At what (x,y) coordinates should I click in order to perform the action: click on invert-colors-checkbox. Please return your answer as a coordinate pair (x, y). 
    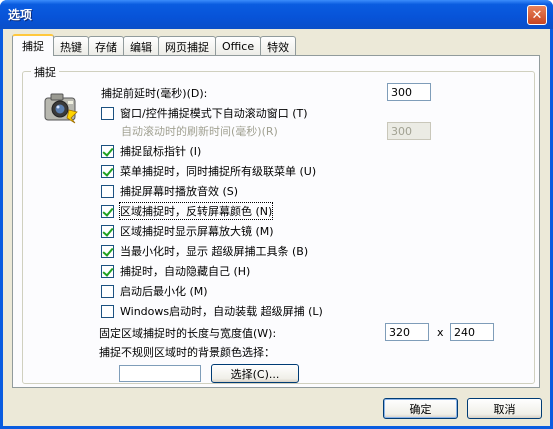
    Looking at the image, I should click on (107, 211).